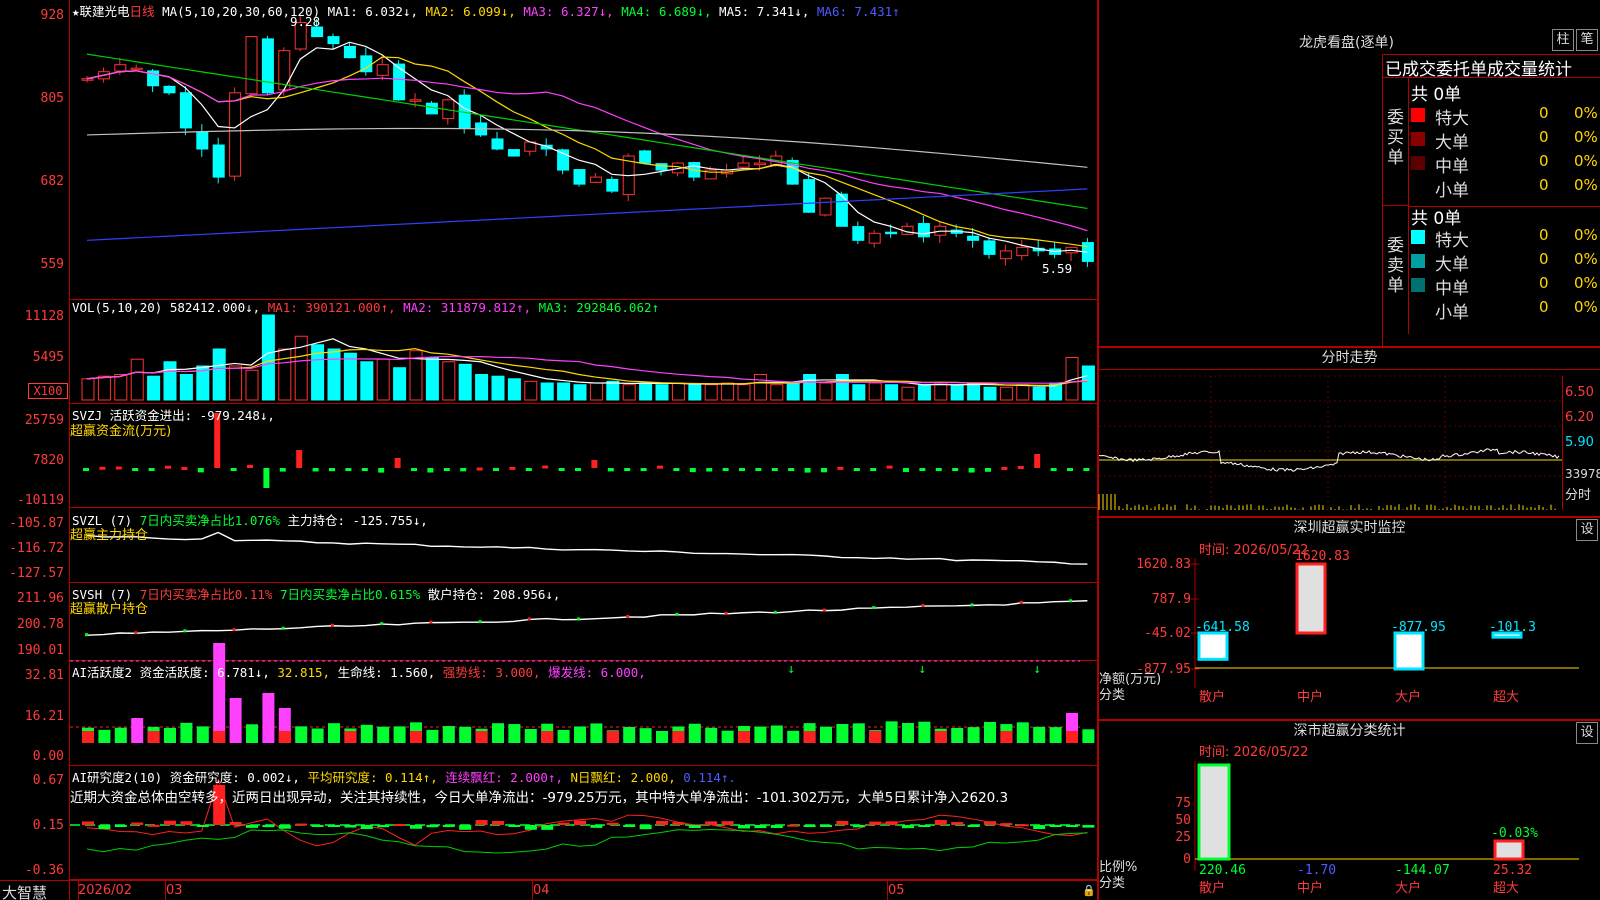  What do you see at coordinates (1183, 837) in the screenshot?
I see `cy-axis-label: 25` at bounding box center [1183, 837].